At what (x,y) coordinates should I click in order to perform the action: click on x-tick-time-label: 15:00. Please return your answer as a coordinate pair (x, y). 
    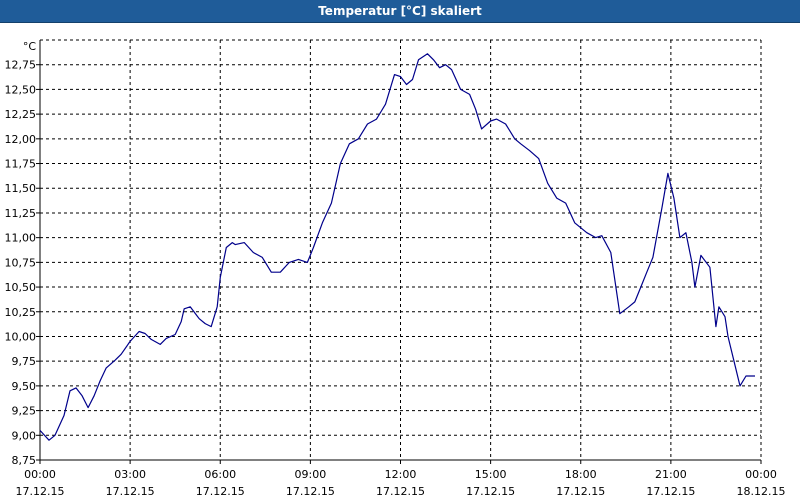
    Looking at the image, I should click on (491, 474).